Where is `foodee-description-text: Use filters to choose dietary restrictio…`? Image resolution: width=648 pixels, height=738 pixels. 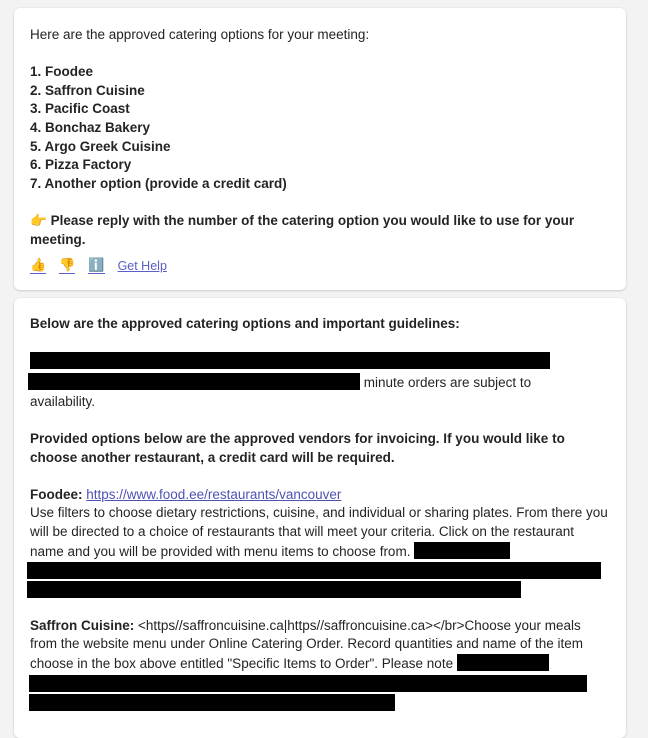 foodee-description-text: Use filters to choose dietary restrictio… is located at coordinates (319, 532).